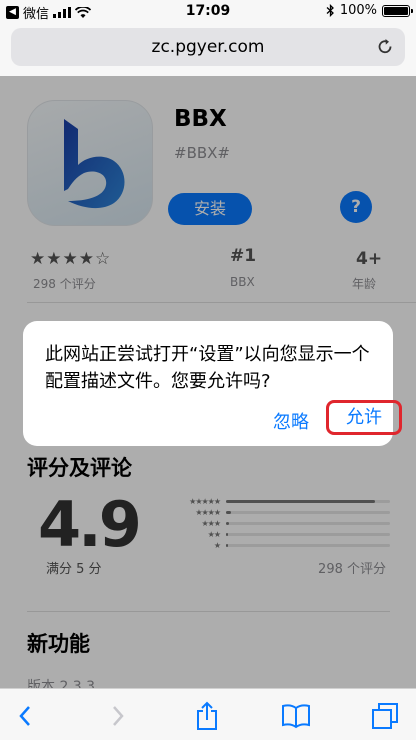 This screenshot has height=740, width=416. I want to click on bluetooth-icon, so click(330, 10).